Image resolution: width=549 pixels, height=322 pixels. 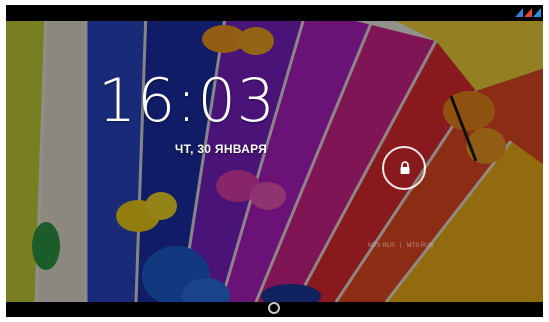 I want to click on unlock-button, so click(x=404, y=168).